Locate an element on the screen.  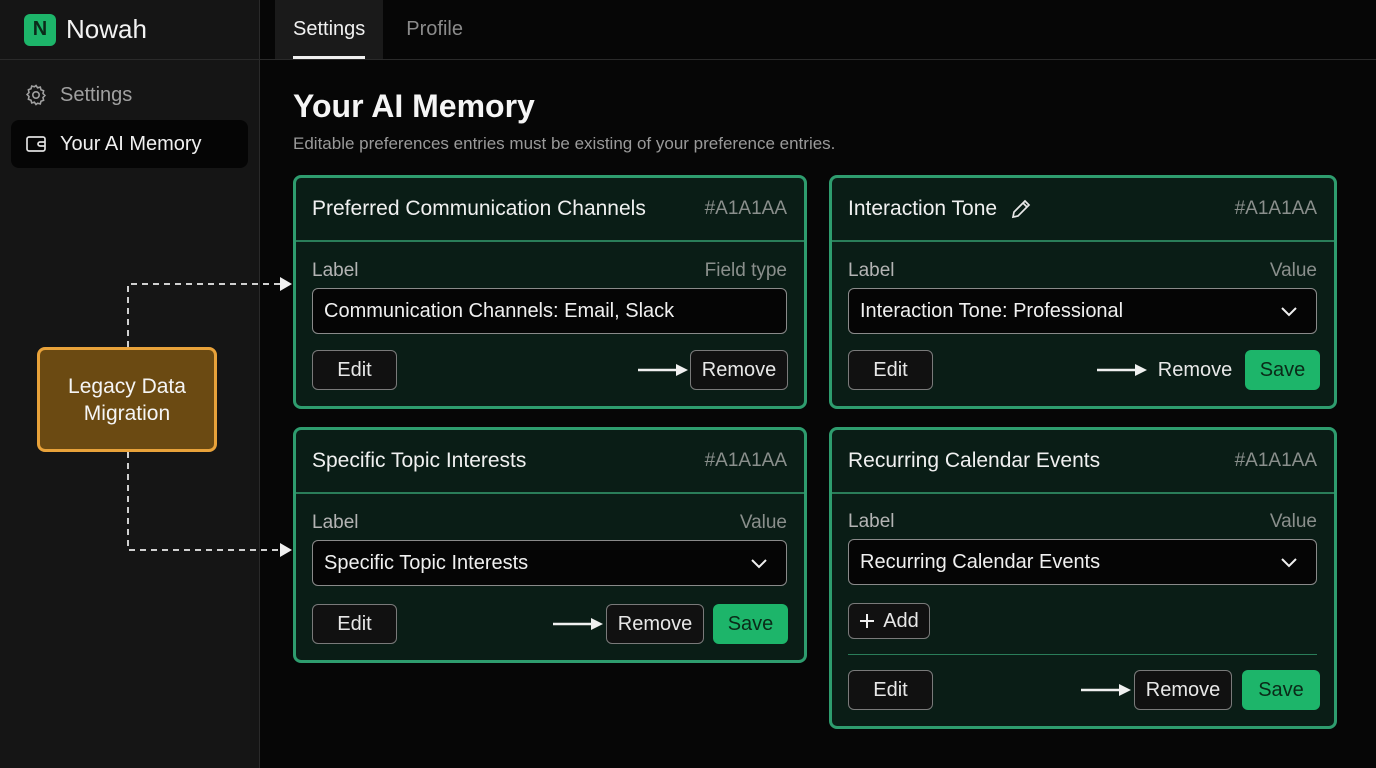
pencil-icon is located at coordinates (1021, 209).